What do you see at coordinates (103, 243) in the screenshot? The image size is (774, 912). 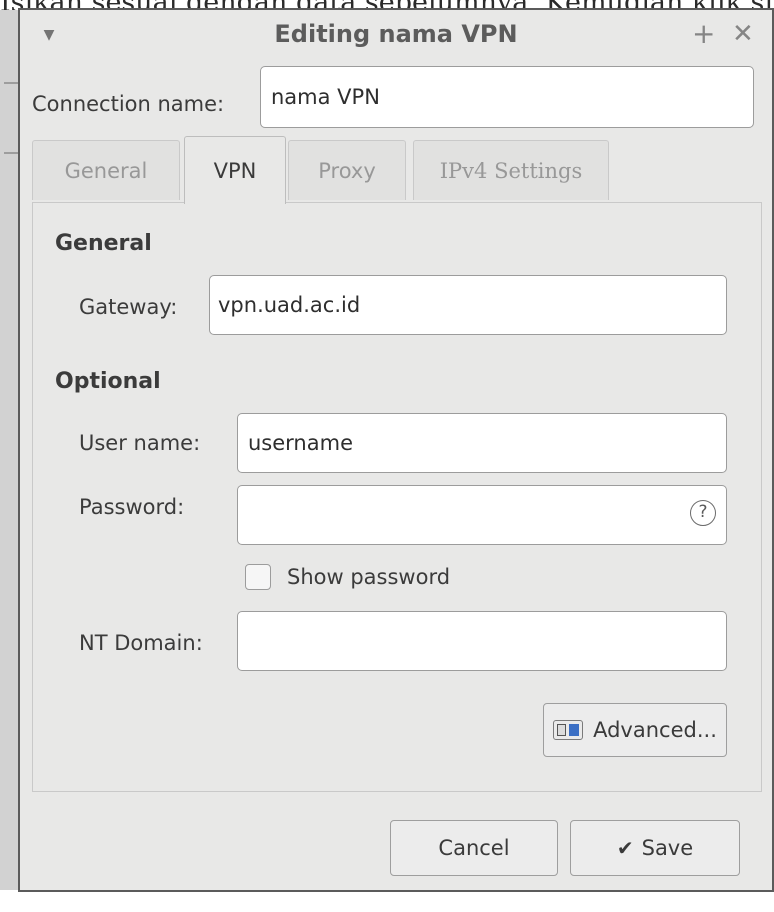 I see `general-section-heading: General` at bounding box center [103, 243].